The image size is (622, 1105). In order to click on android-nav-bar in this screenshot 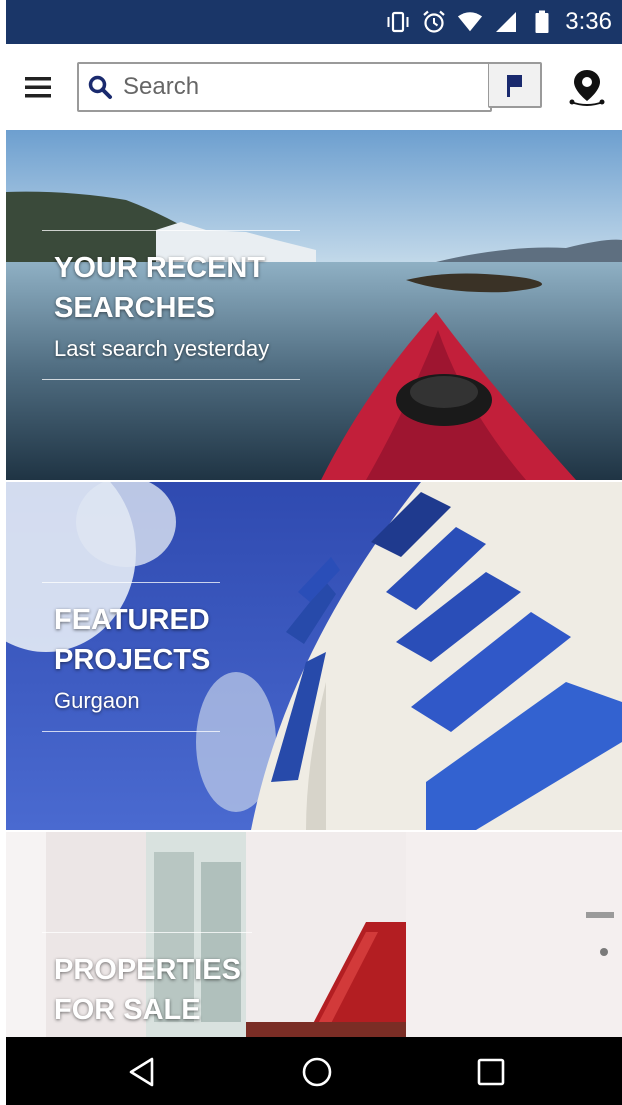, I will do `click(314, 1071)`.